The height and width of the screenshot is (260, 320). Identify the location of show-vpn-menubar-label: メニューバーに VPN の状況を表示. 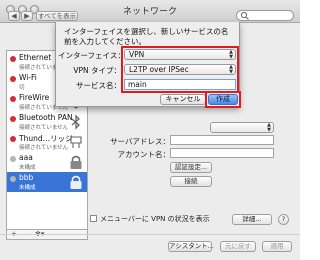
(155, 219).